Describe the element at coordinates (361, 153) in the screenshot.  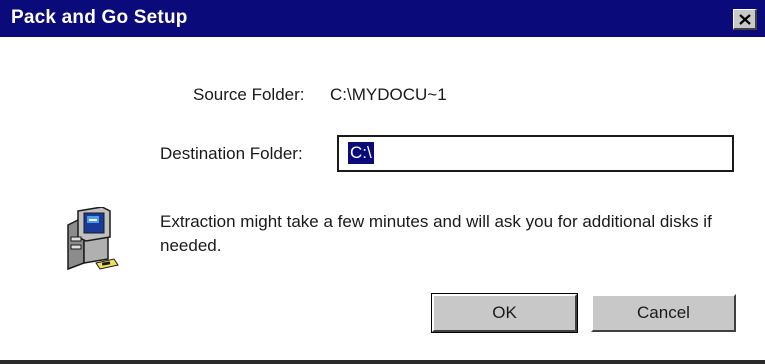
I see `destination-folder-value: C:\` at that location.